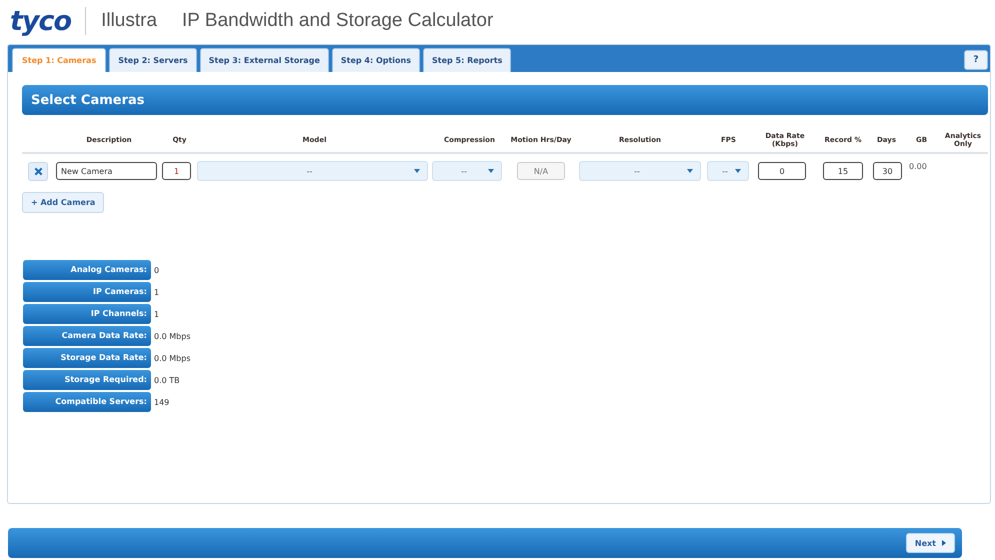 The width and height of the screenshot is (995, 560). Describe the element at coordinates (918, 166) in the screenshot. I see `gb-value: 0.00` at that location.